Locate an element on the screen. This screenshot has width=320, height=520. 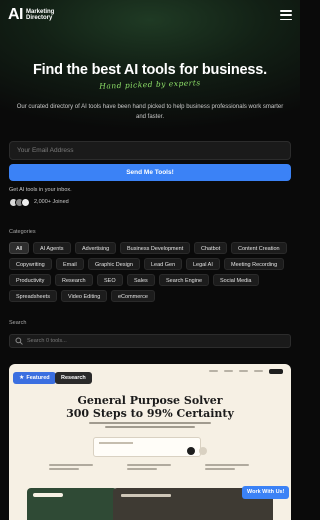
category-chip: AI Agents is located at coordinates (52, 248).